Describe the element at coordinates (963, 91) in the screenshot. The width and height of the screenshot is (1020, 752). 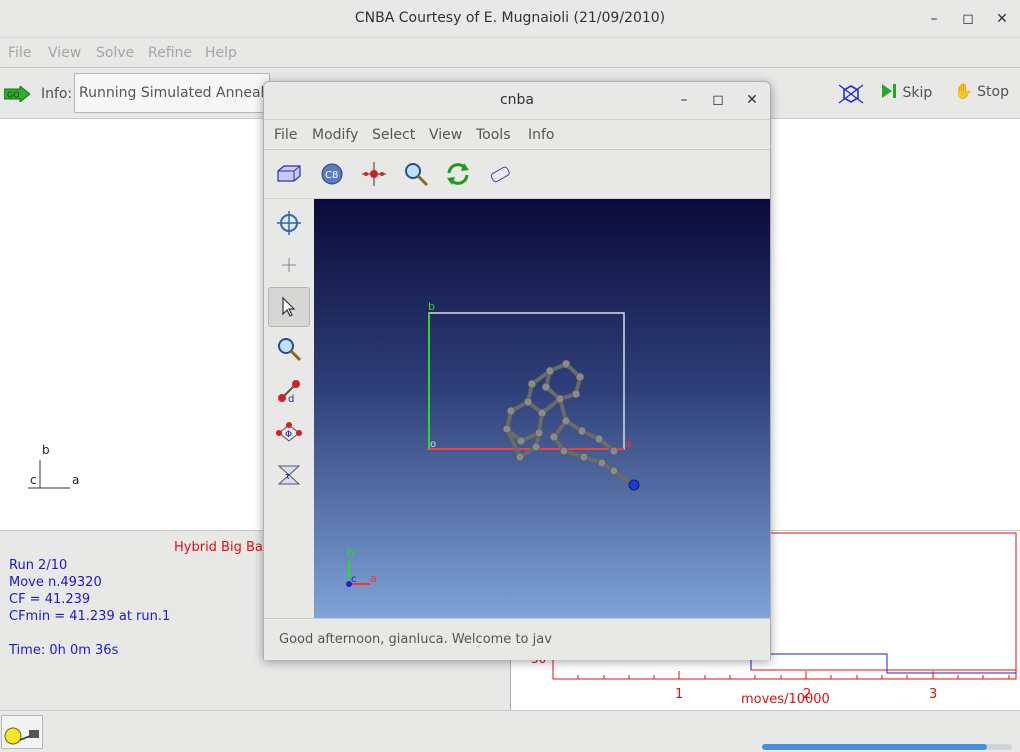
I see `hand-icon: ✋` at that location.